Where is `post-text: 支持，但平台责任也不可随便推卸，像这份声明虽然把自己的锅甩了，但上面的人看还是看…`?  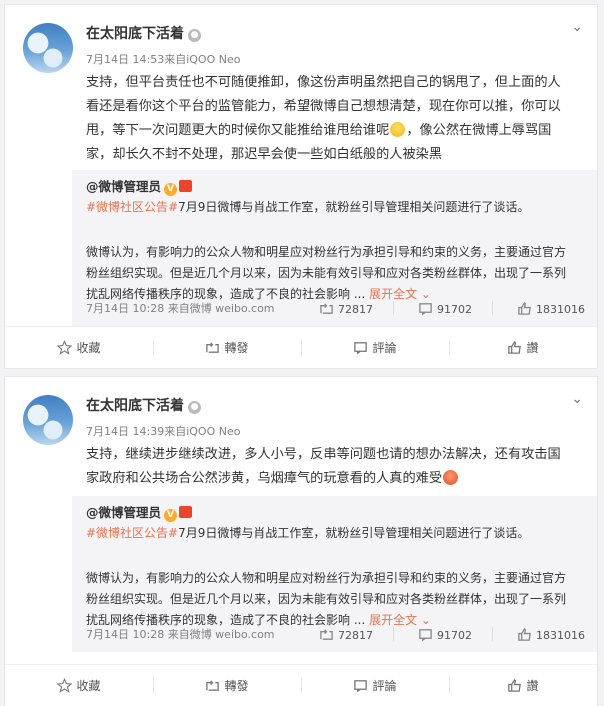 post-text: 支持，但平台责任也不可随便推卸，像这份声明虽然把自己的锅甩了，但上面的人看还是看… is located at coordinates (323, 118).